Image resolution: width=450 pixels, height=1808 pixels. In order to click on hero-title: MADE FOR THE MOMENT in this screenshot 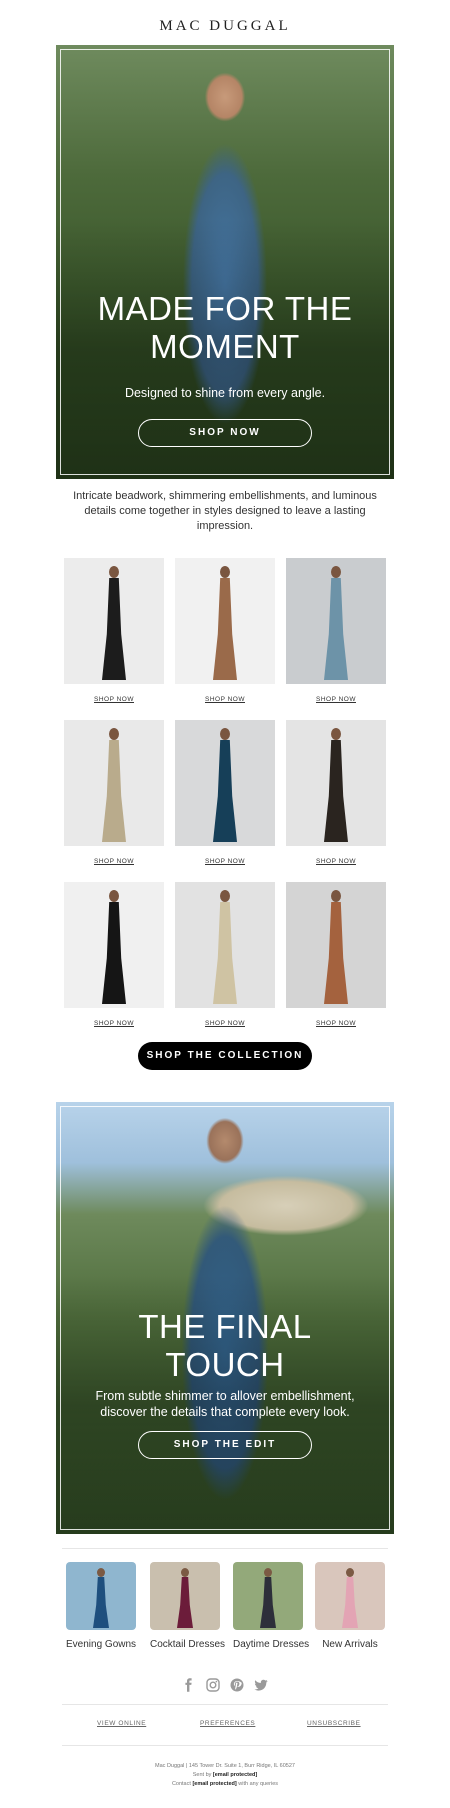, I will do `click(225, 328)`.